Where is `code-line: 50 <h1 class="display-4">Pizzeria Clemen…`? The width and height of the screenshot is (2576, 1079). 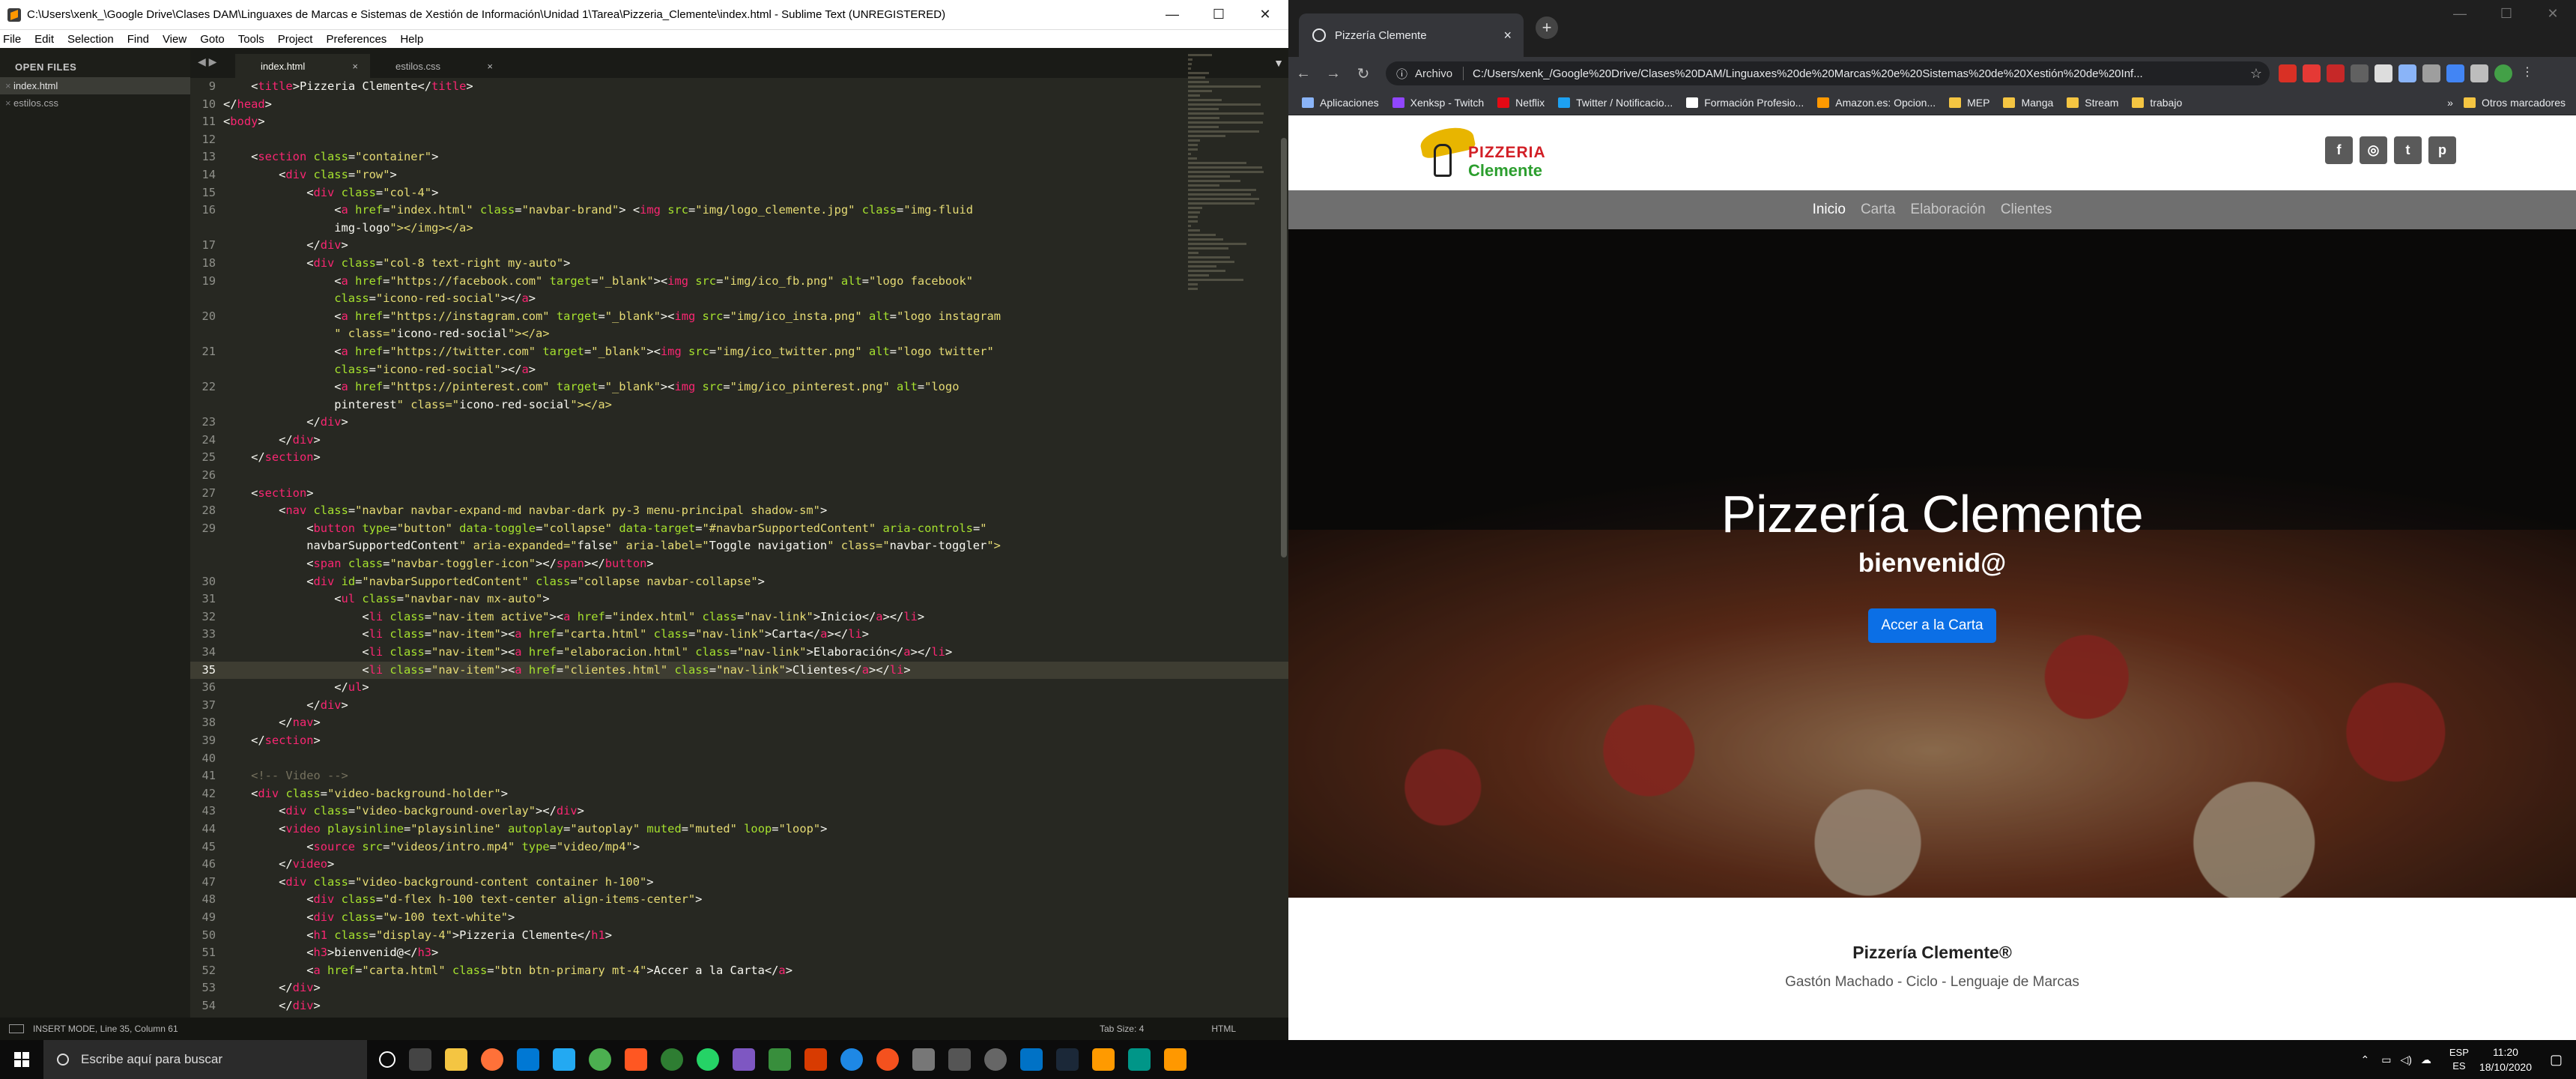
code-line: 50 <h1 class="display-4">Pizzeria Clemen… is located at coordinates (739, 936).